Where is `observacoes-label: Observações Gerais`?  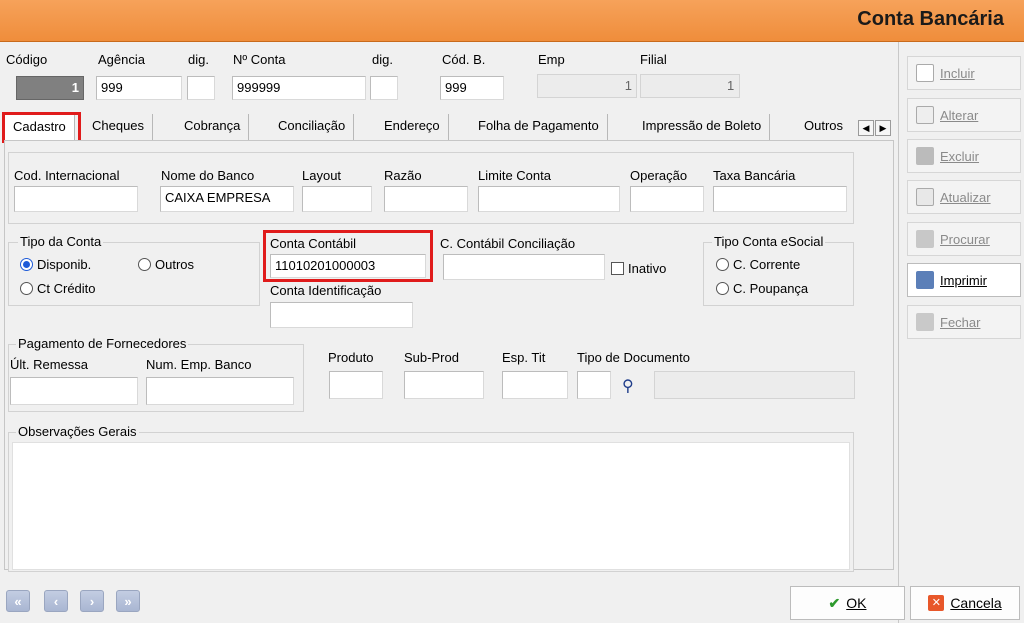 observacoes-label: Observações Gerais is located at coordinates (77, 431).